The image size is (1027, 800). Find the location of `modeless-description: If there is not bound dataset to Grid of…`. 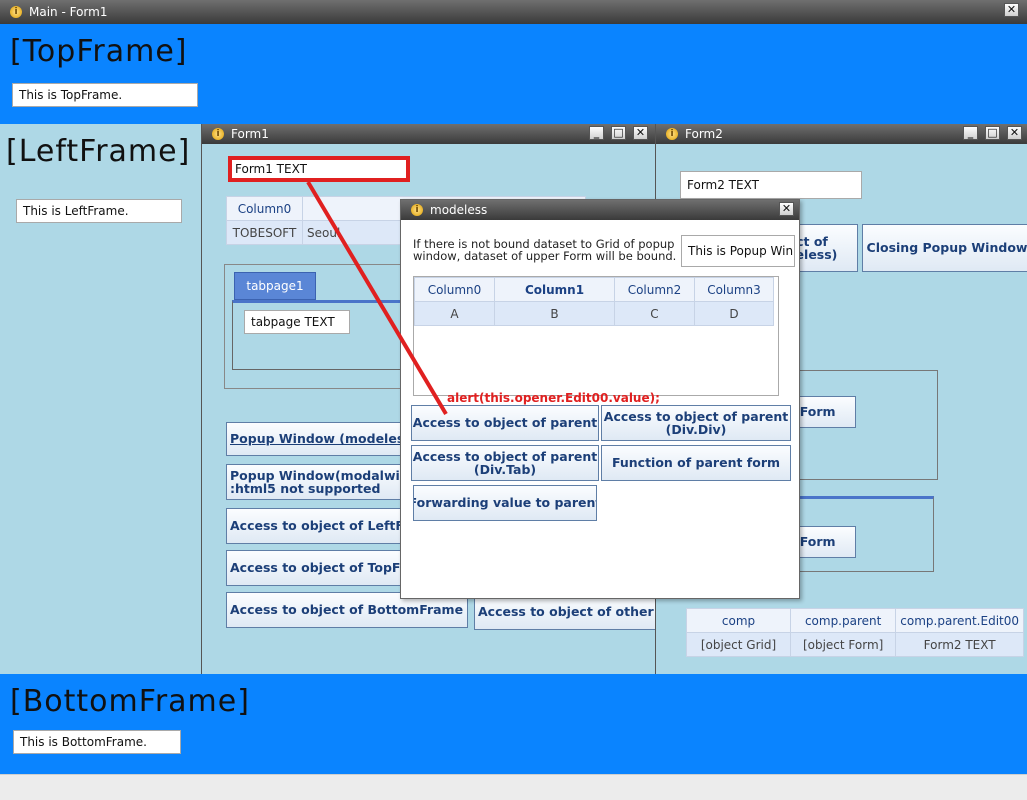

modeless-description: If there is not bound dataset to Grid of… is located at coordinates (548, 250).